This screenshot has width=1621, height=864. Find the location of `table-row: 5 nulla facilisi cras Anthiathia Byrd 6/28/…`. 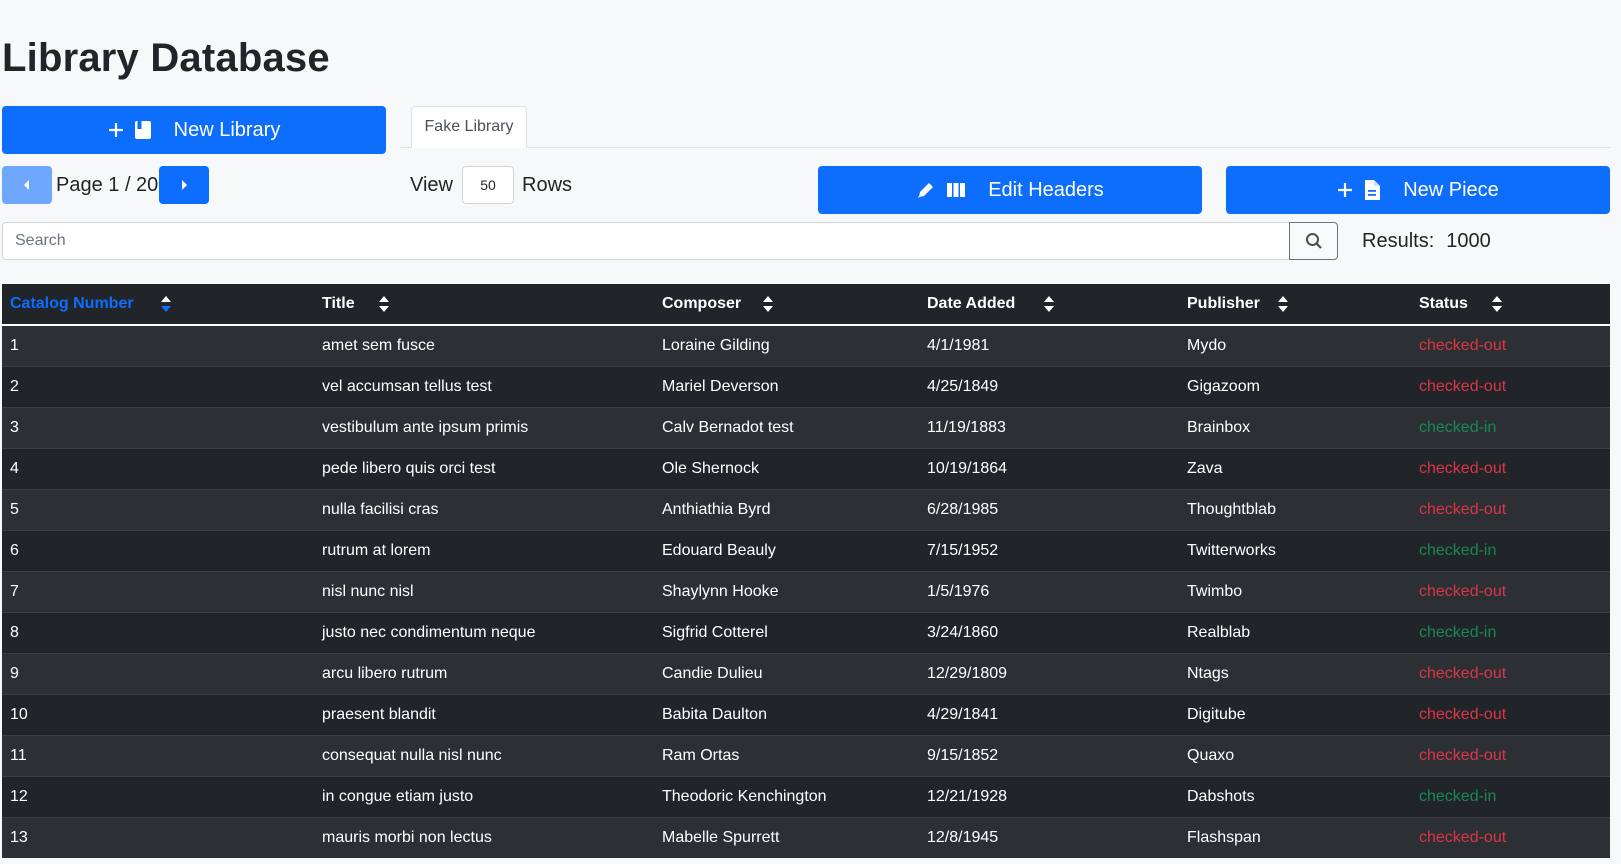

table-row: 5 nulla facilisi cras Anthiathia Byrd 6/28/… is located at coordinates (806, 510).